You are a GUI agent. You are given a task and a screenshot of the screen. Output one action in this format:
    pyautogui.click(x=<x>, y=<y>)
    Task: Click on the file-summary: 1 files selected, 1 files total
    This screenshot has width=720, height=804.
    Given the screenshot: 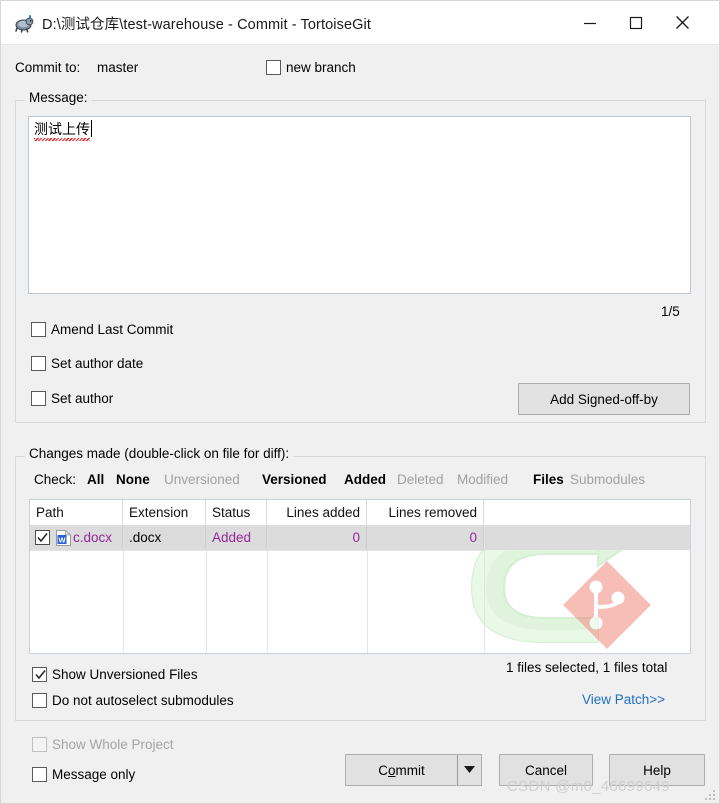 What is the action you would take?
    pyautogui.click(x=587, y=667)
    